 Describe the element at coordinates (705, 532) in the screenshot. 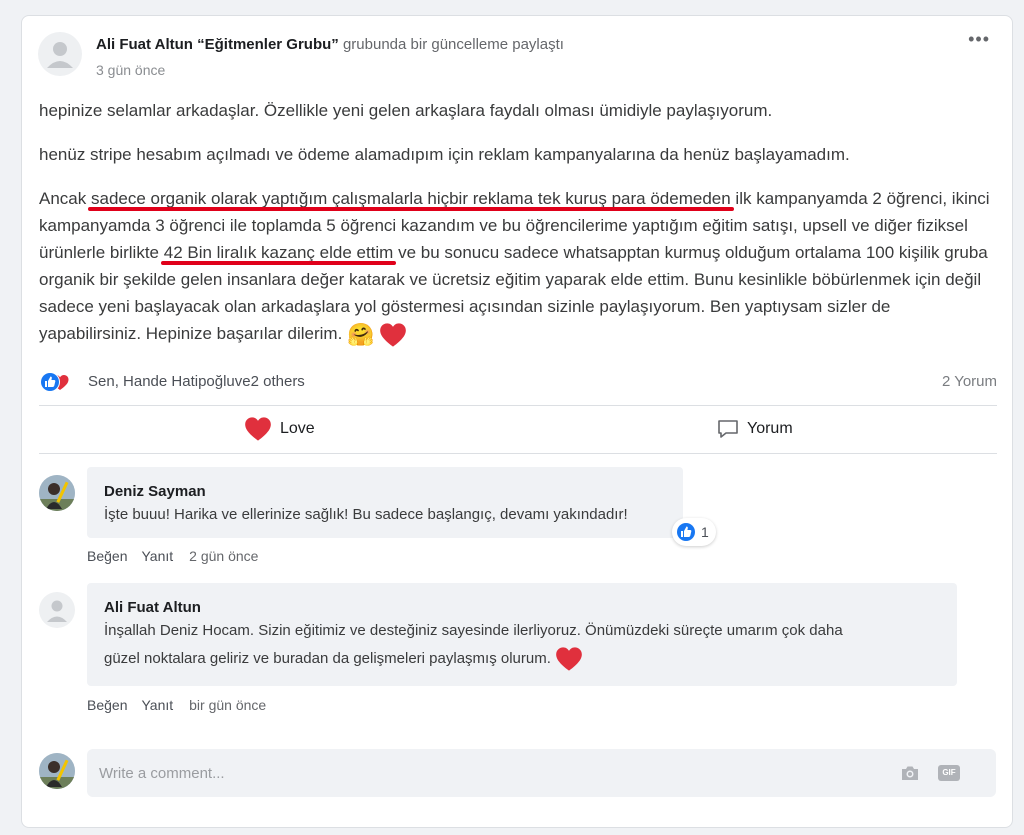

I see `like-count: 1` at that location.